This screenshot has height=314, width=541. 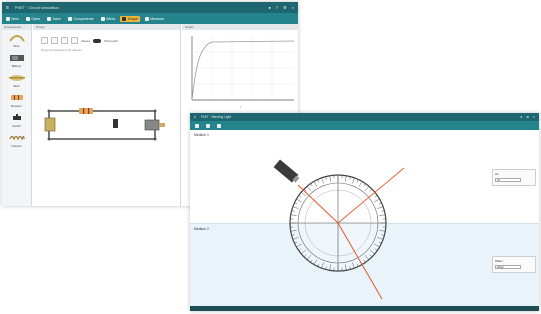 I want to click on medium-2-panel-label: Water, so click(x=499, y=261).